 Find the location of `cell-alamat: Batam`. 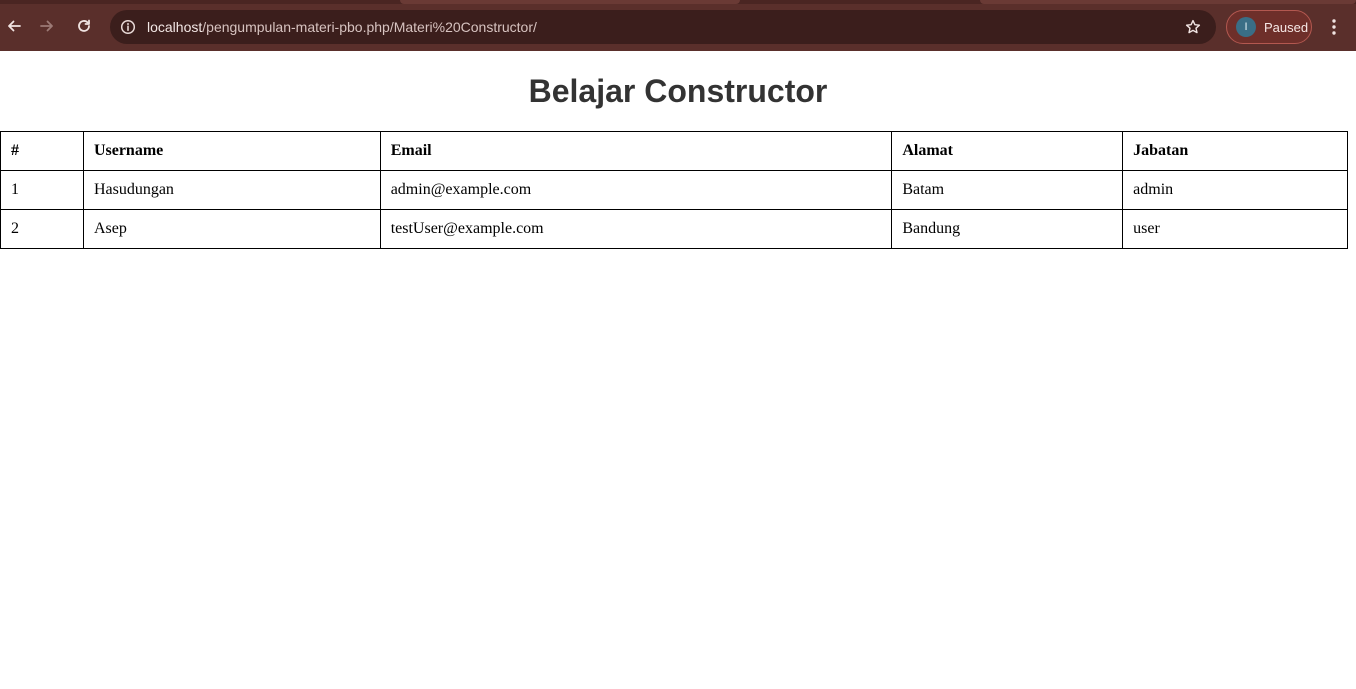

cell-alamat: Batam is located at coordinates (1007, 190).